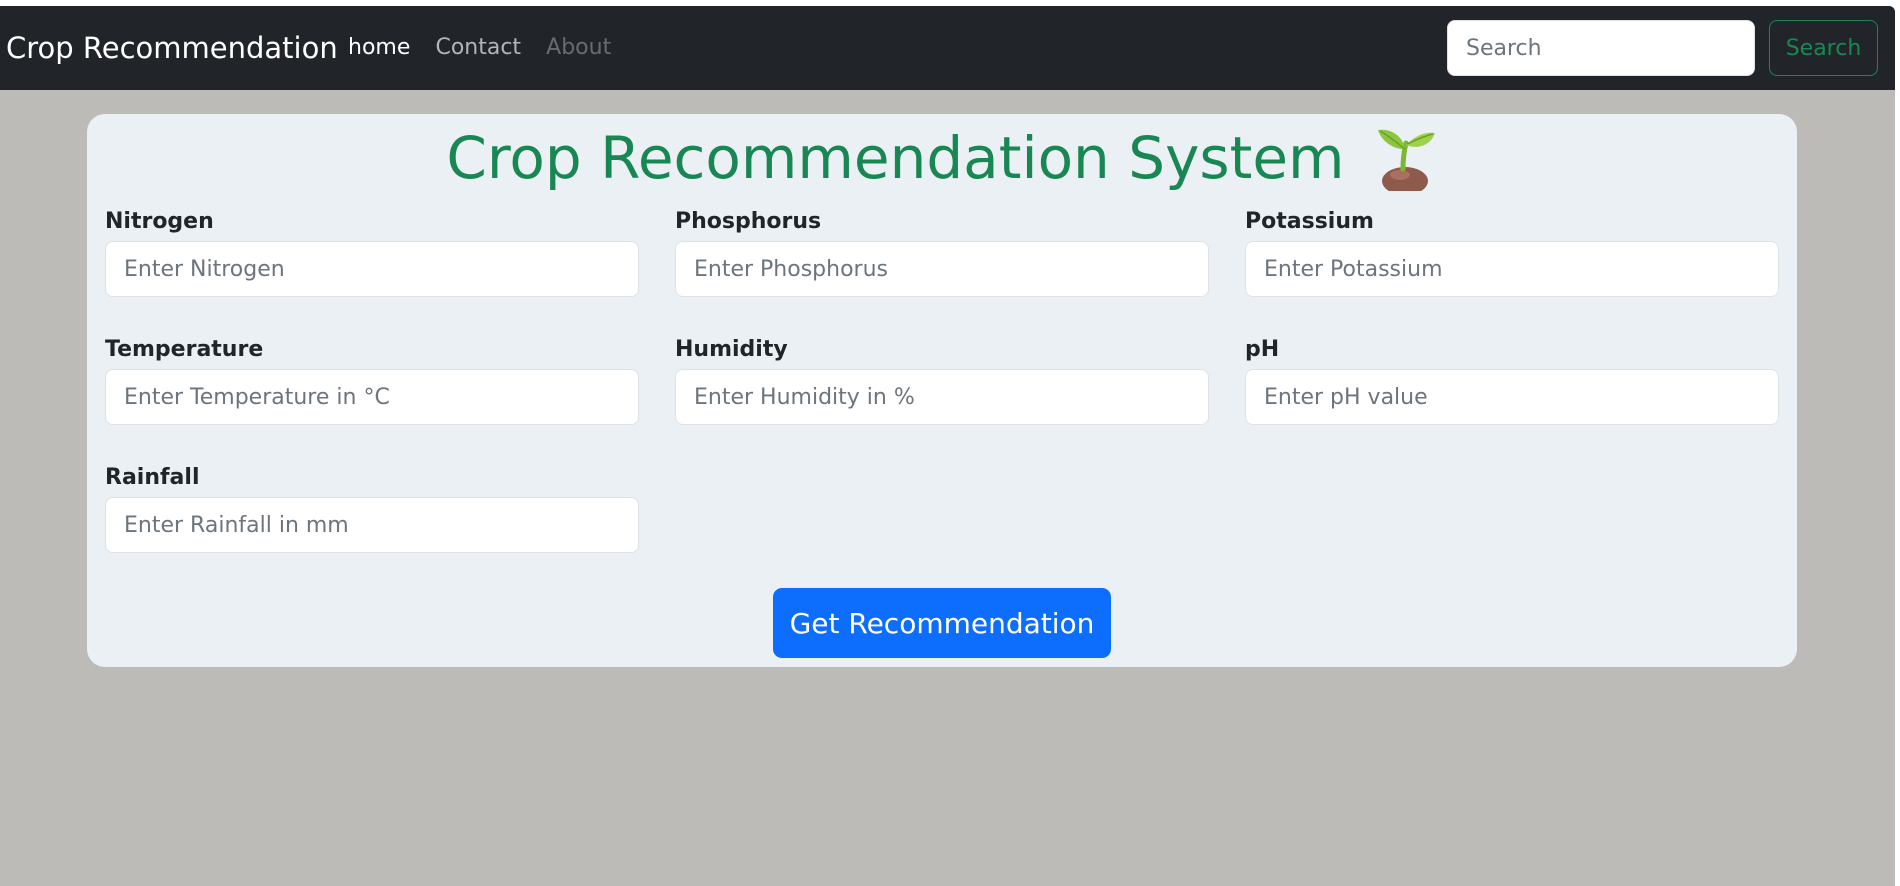 This screenshot has width=1900, height=886. What do you see at coordinates (172, 48) in the screenshot?
I see `navbar-brand: Crop Recommendation` at bounding box center [172, 48].